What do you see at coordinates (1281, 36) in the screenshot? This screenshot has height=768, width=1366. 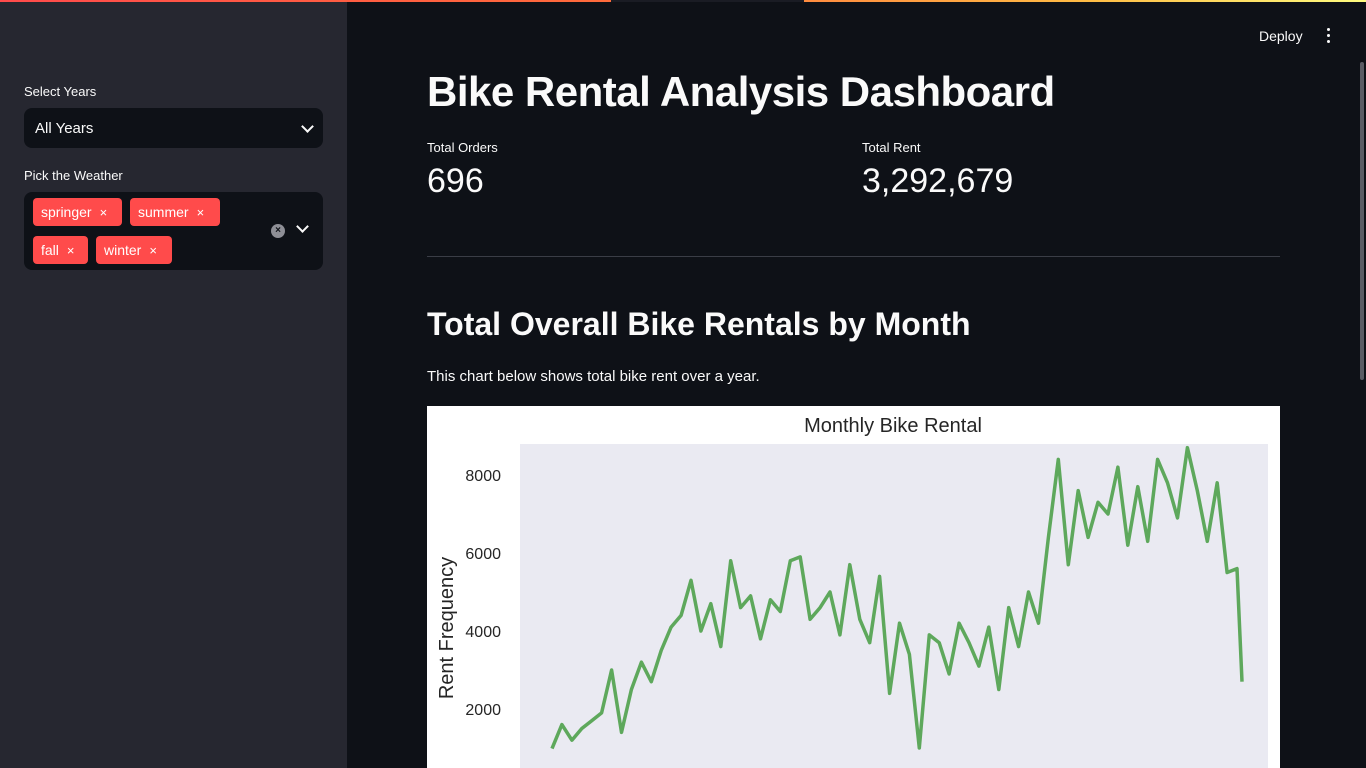 I see `deploy-button: Deploy` at bounding box center [1281, 36].